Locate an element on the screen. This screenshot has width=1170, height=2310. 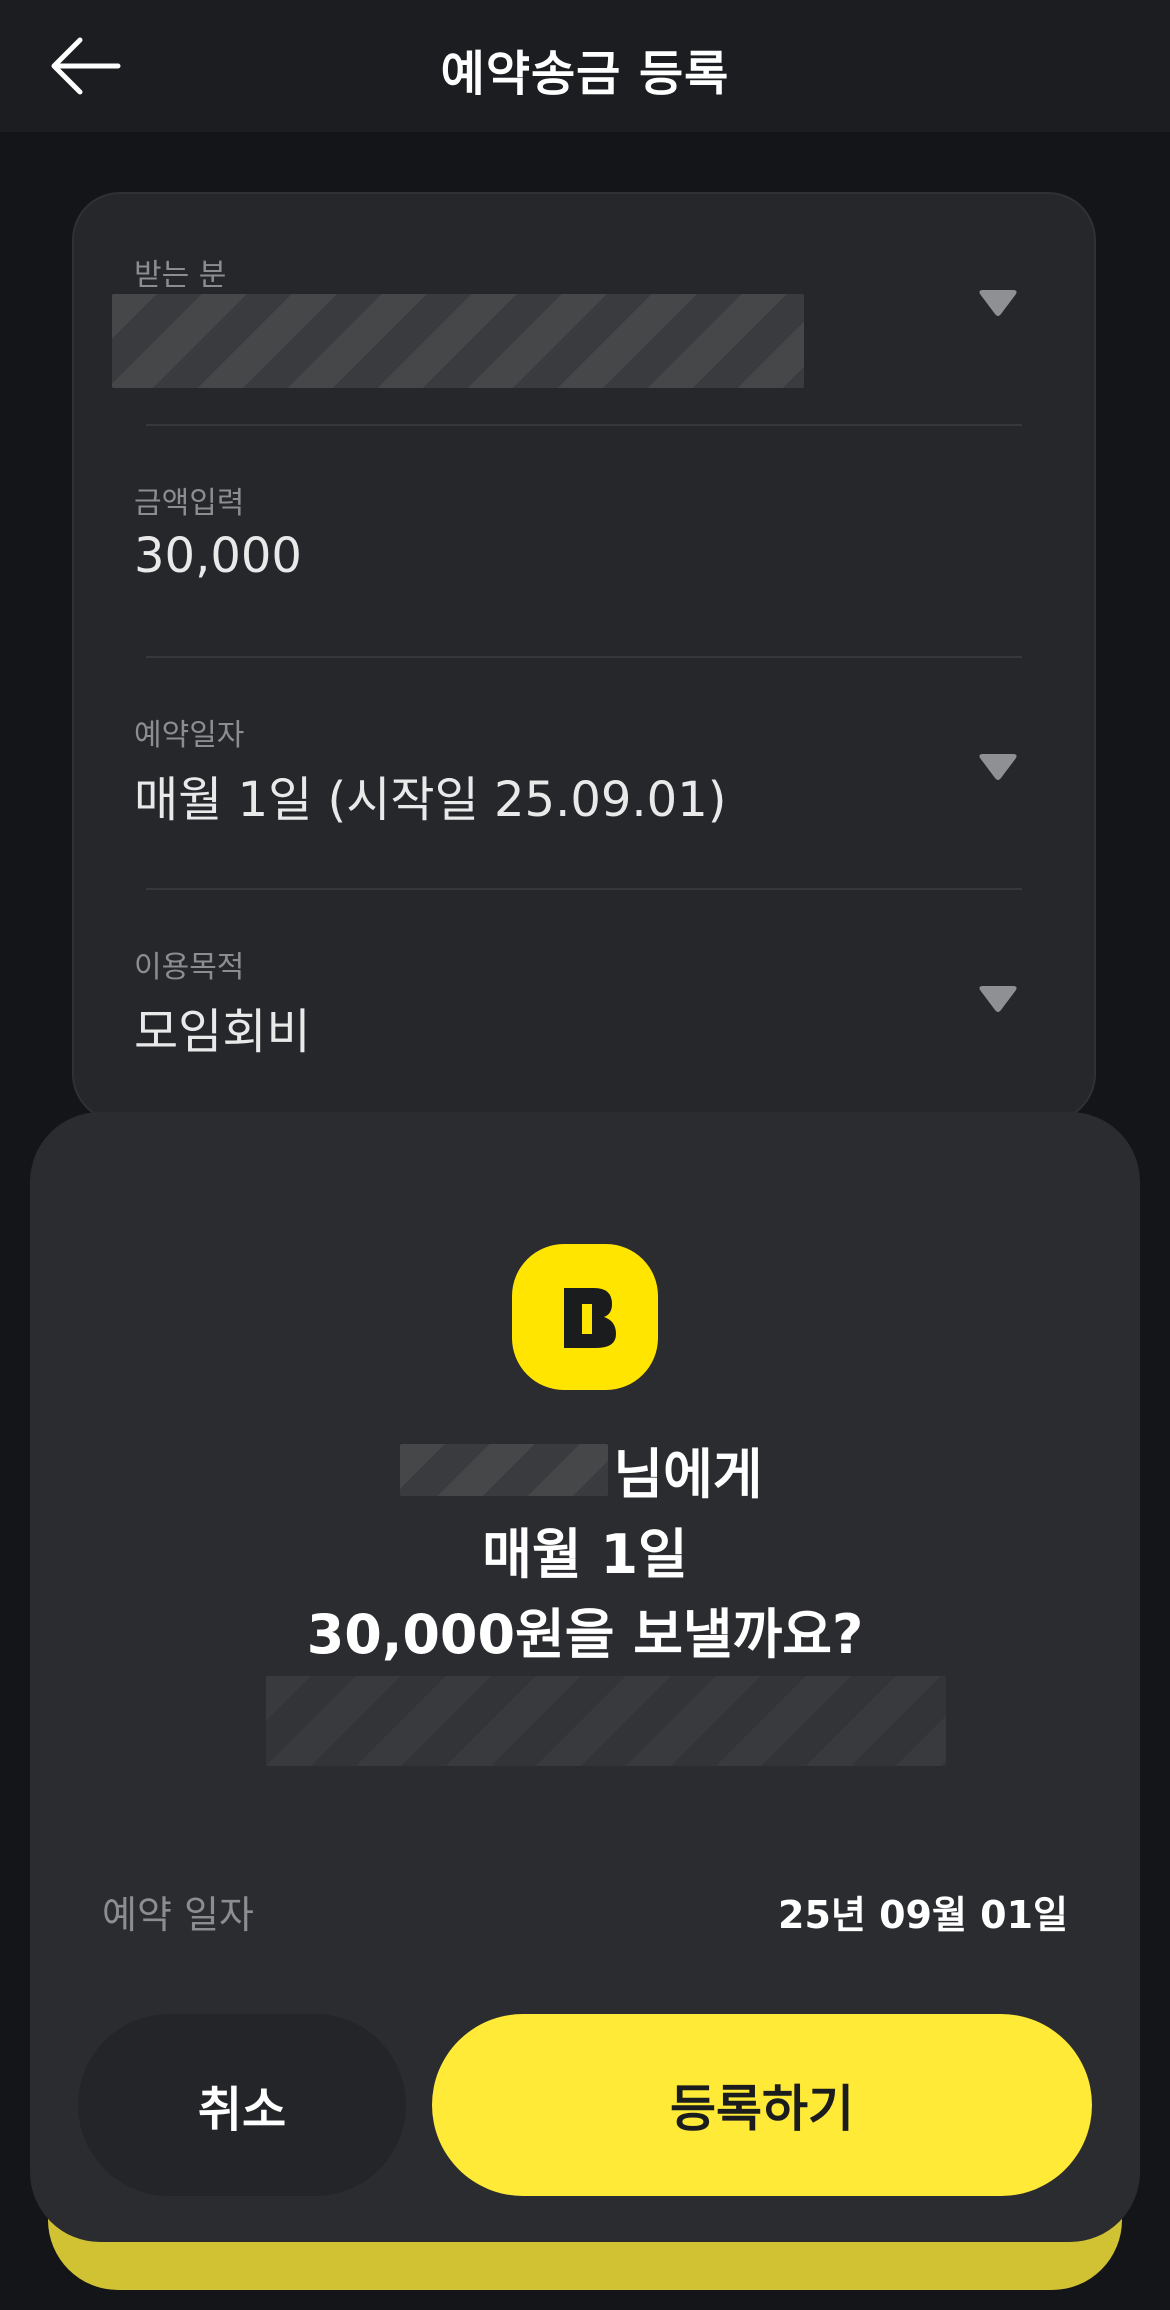
amount-field: 금액입력 30,000 is located at coordinates (584, 542).